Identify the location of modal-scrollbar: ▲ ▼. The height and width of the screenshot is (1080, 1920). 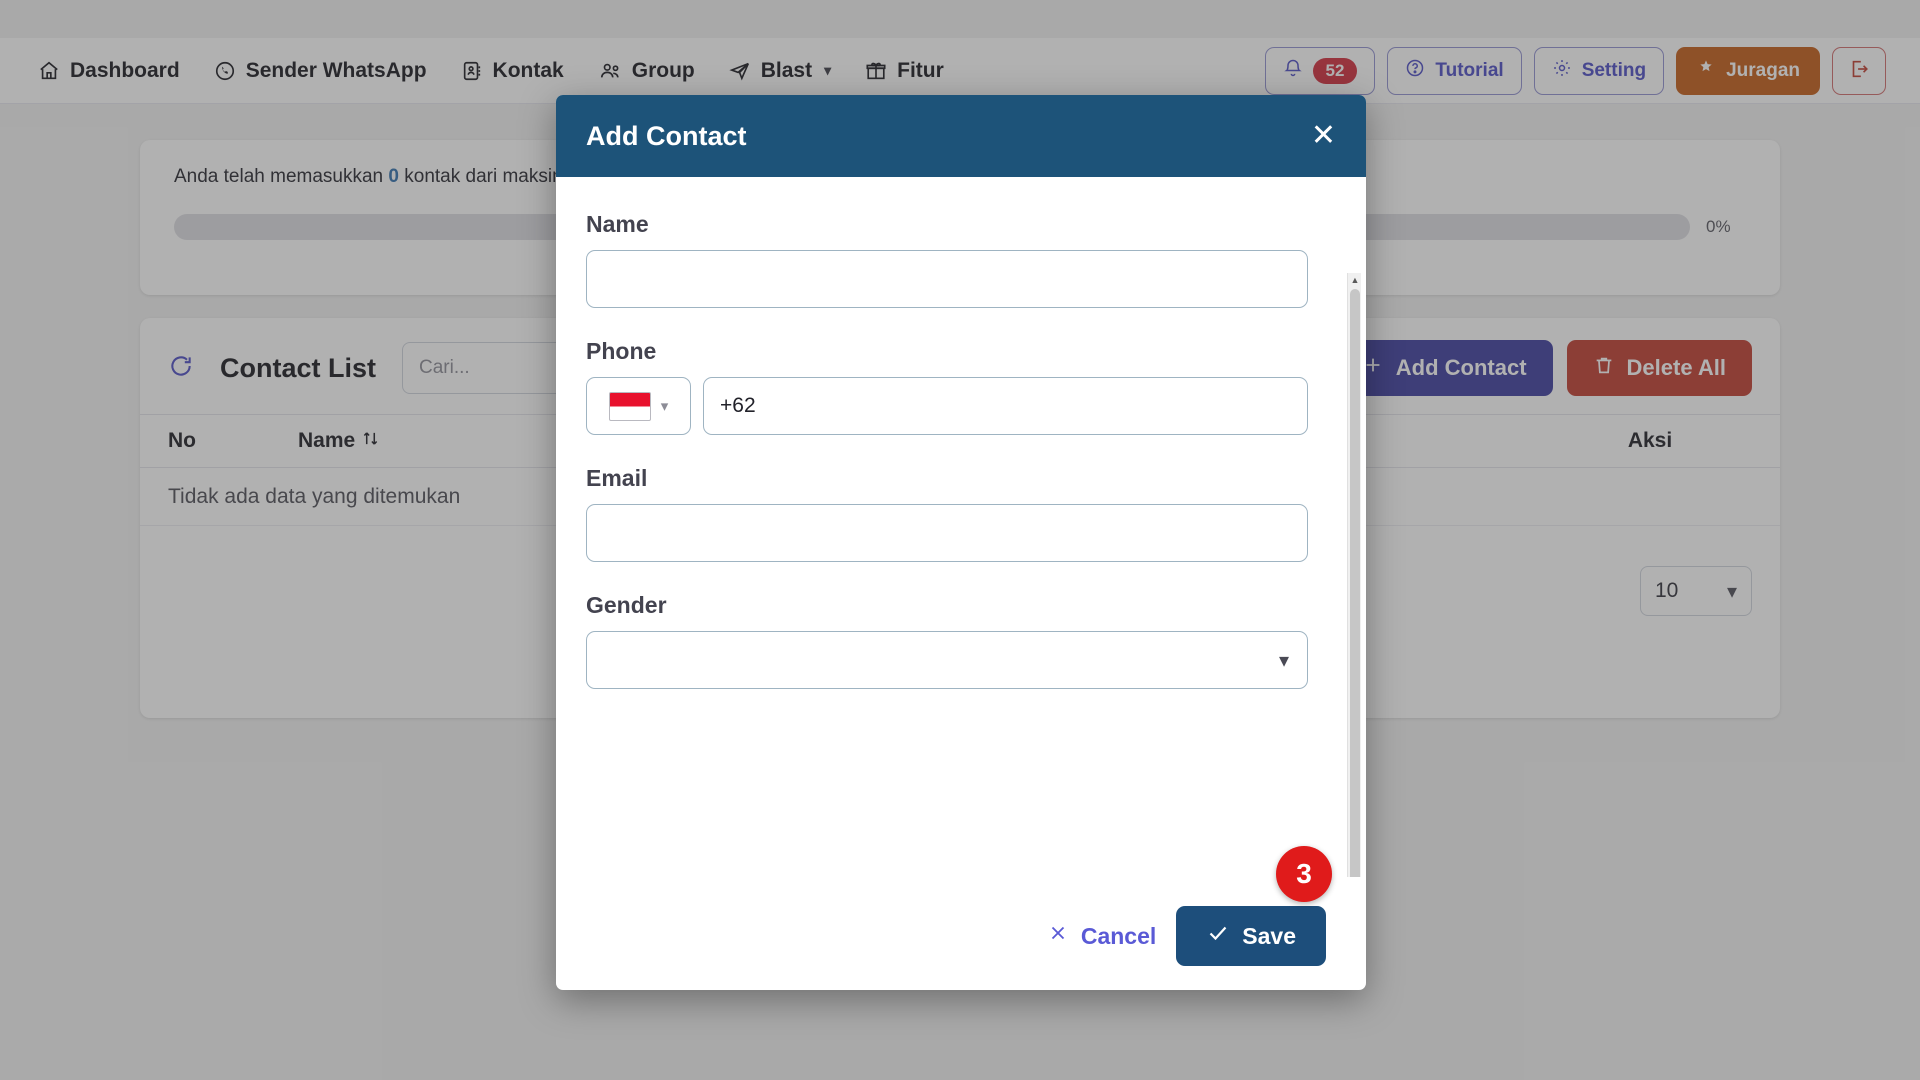
(1354, 575).